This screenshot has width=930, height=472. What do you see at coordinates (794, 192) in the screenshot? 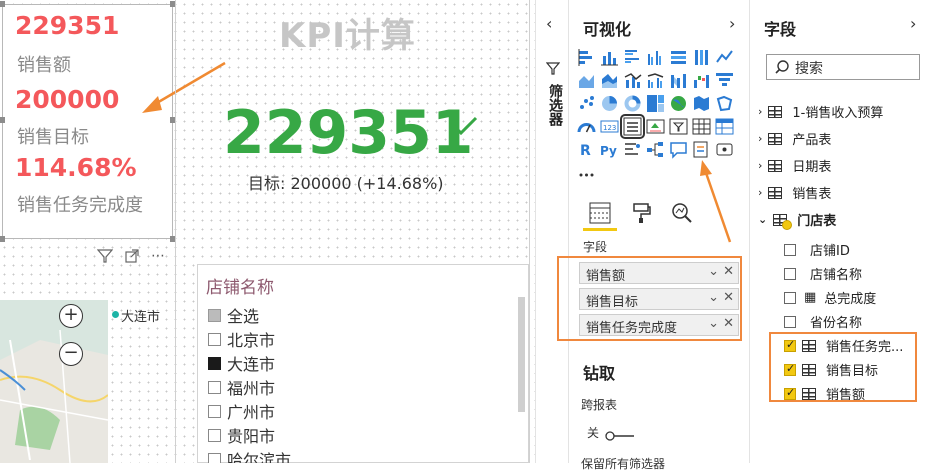
I see `table-node-sales: › 销售表` at bounding box center [794, 192].